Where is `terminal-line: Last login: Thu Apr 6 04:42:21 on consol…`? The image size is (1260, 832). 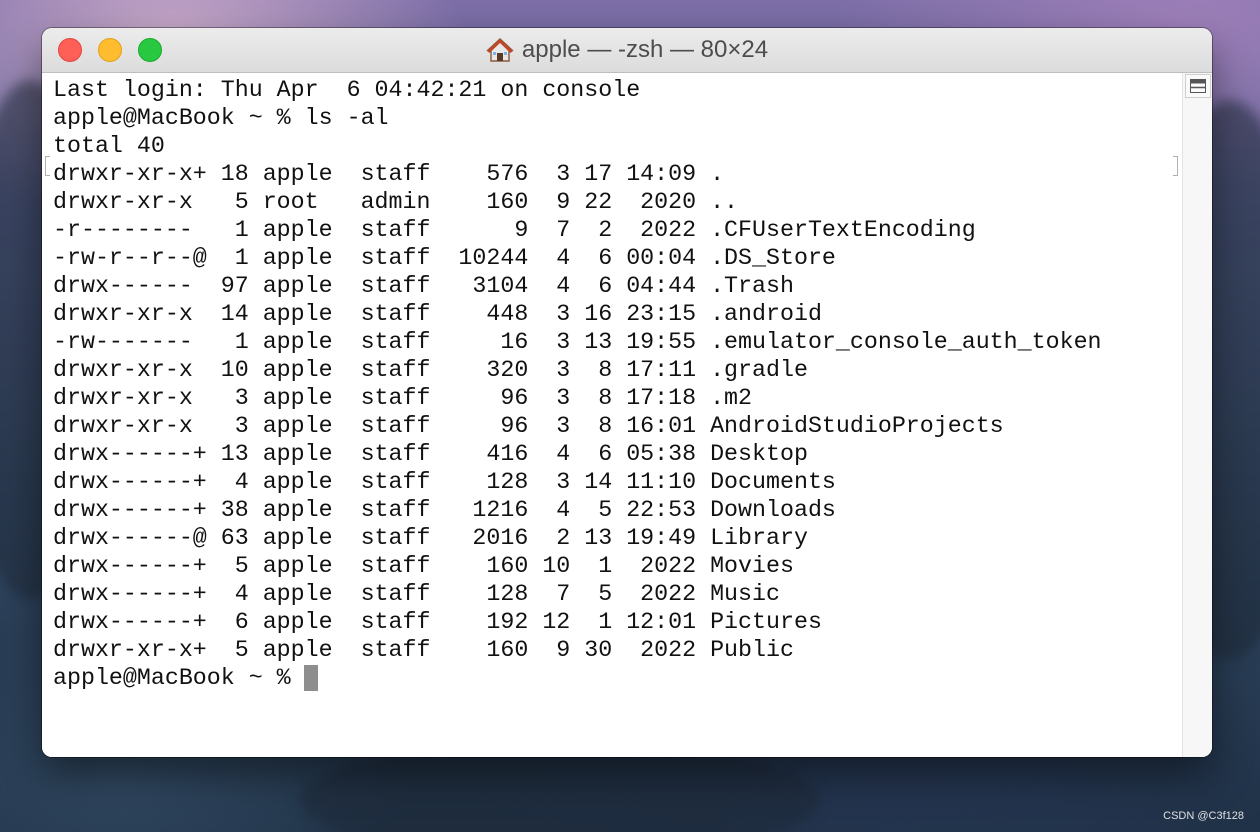 terminal-line: Last login: Thu Apr 6 04:42:21 on consol… is located at coordinates (347, 90).